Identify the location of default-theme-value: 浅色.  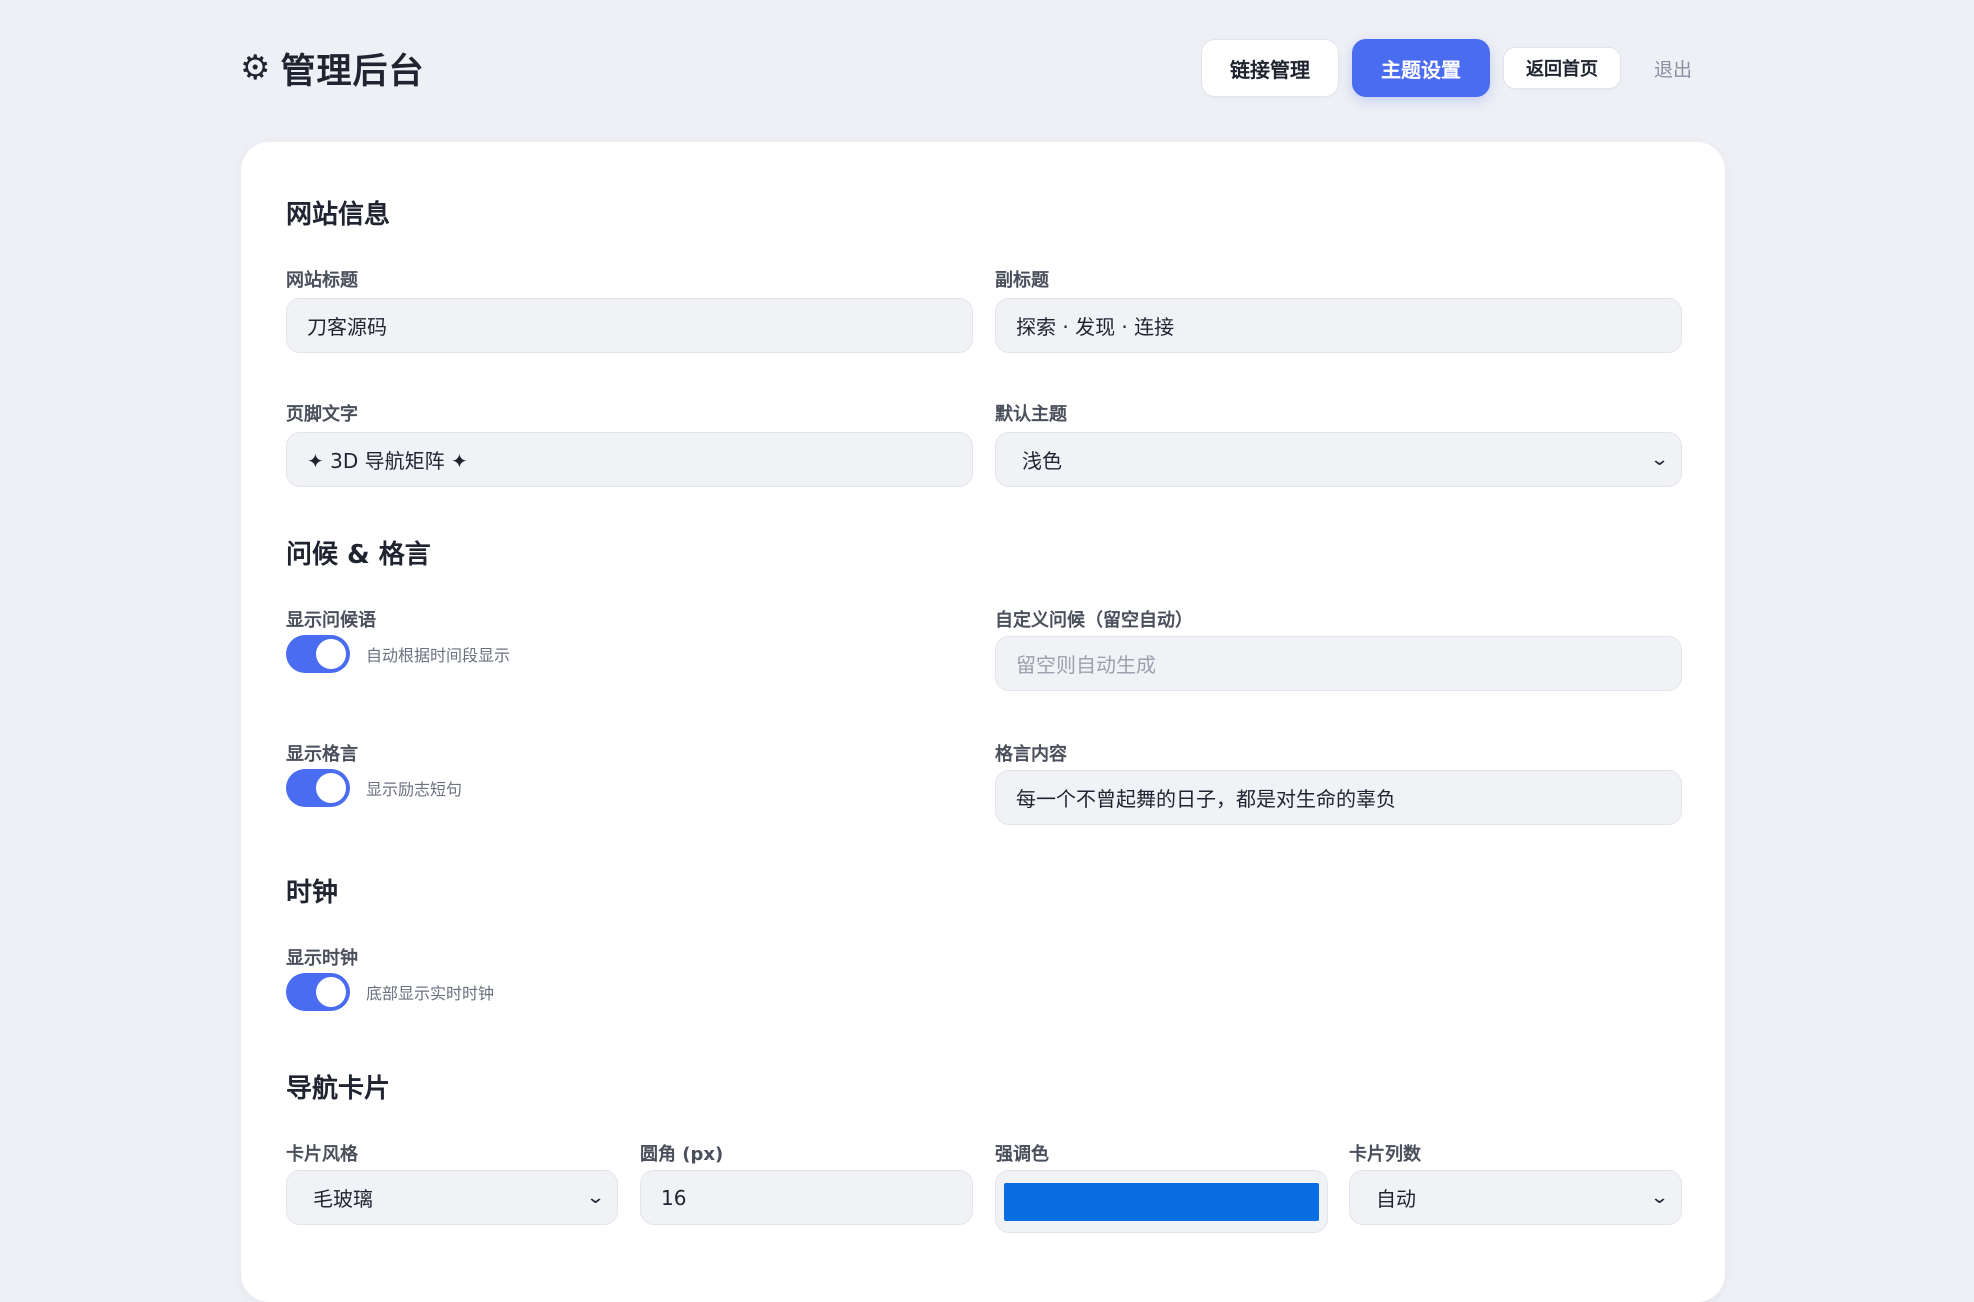
(1042, 461).